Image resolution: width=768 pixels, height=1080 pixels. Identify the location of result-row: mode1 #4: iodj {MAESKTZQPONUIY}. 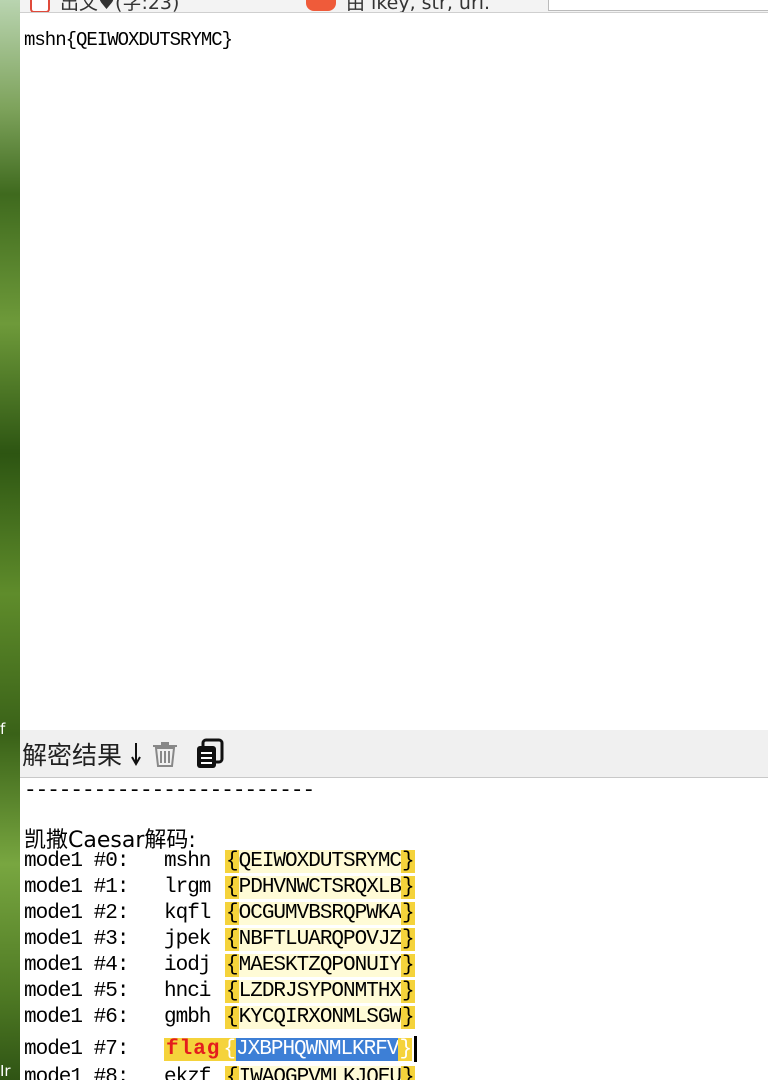
(219, 965).